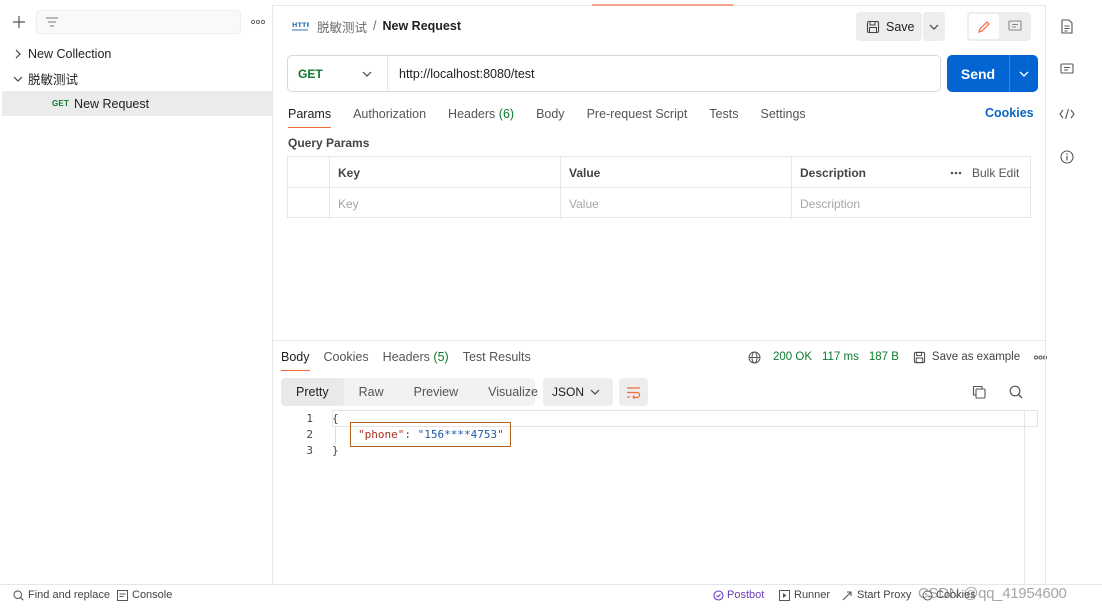 The height and width of the screenshot is (612, 1102). Describe the element at coordinates (381, 434) in the screenshot. I see `json-key: "phone"` at that location.